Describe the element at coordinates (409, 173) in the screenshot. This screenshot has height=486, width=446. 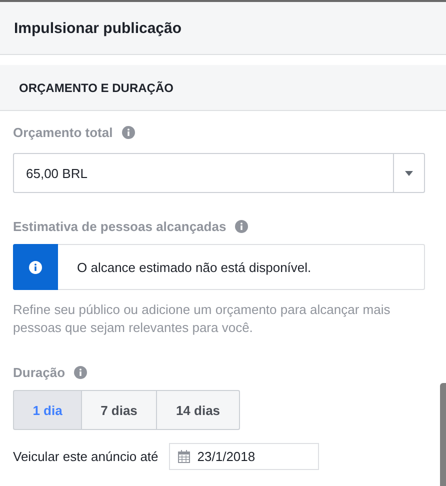
I see `caret-icon` at that location.